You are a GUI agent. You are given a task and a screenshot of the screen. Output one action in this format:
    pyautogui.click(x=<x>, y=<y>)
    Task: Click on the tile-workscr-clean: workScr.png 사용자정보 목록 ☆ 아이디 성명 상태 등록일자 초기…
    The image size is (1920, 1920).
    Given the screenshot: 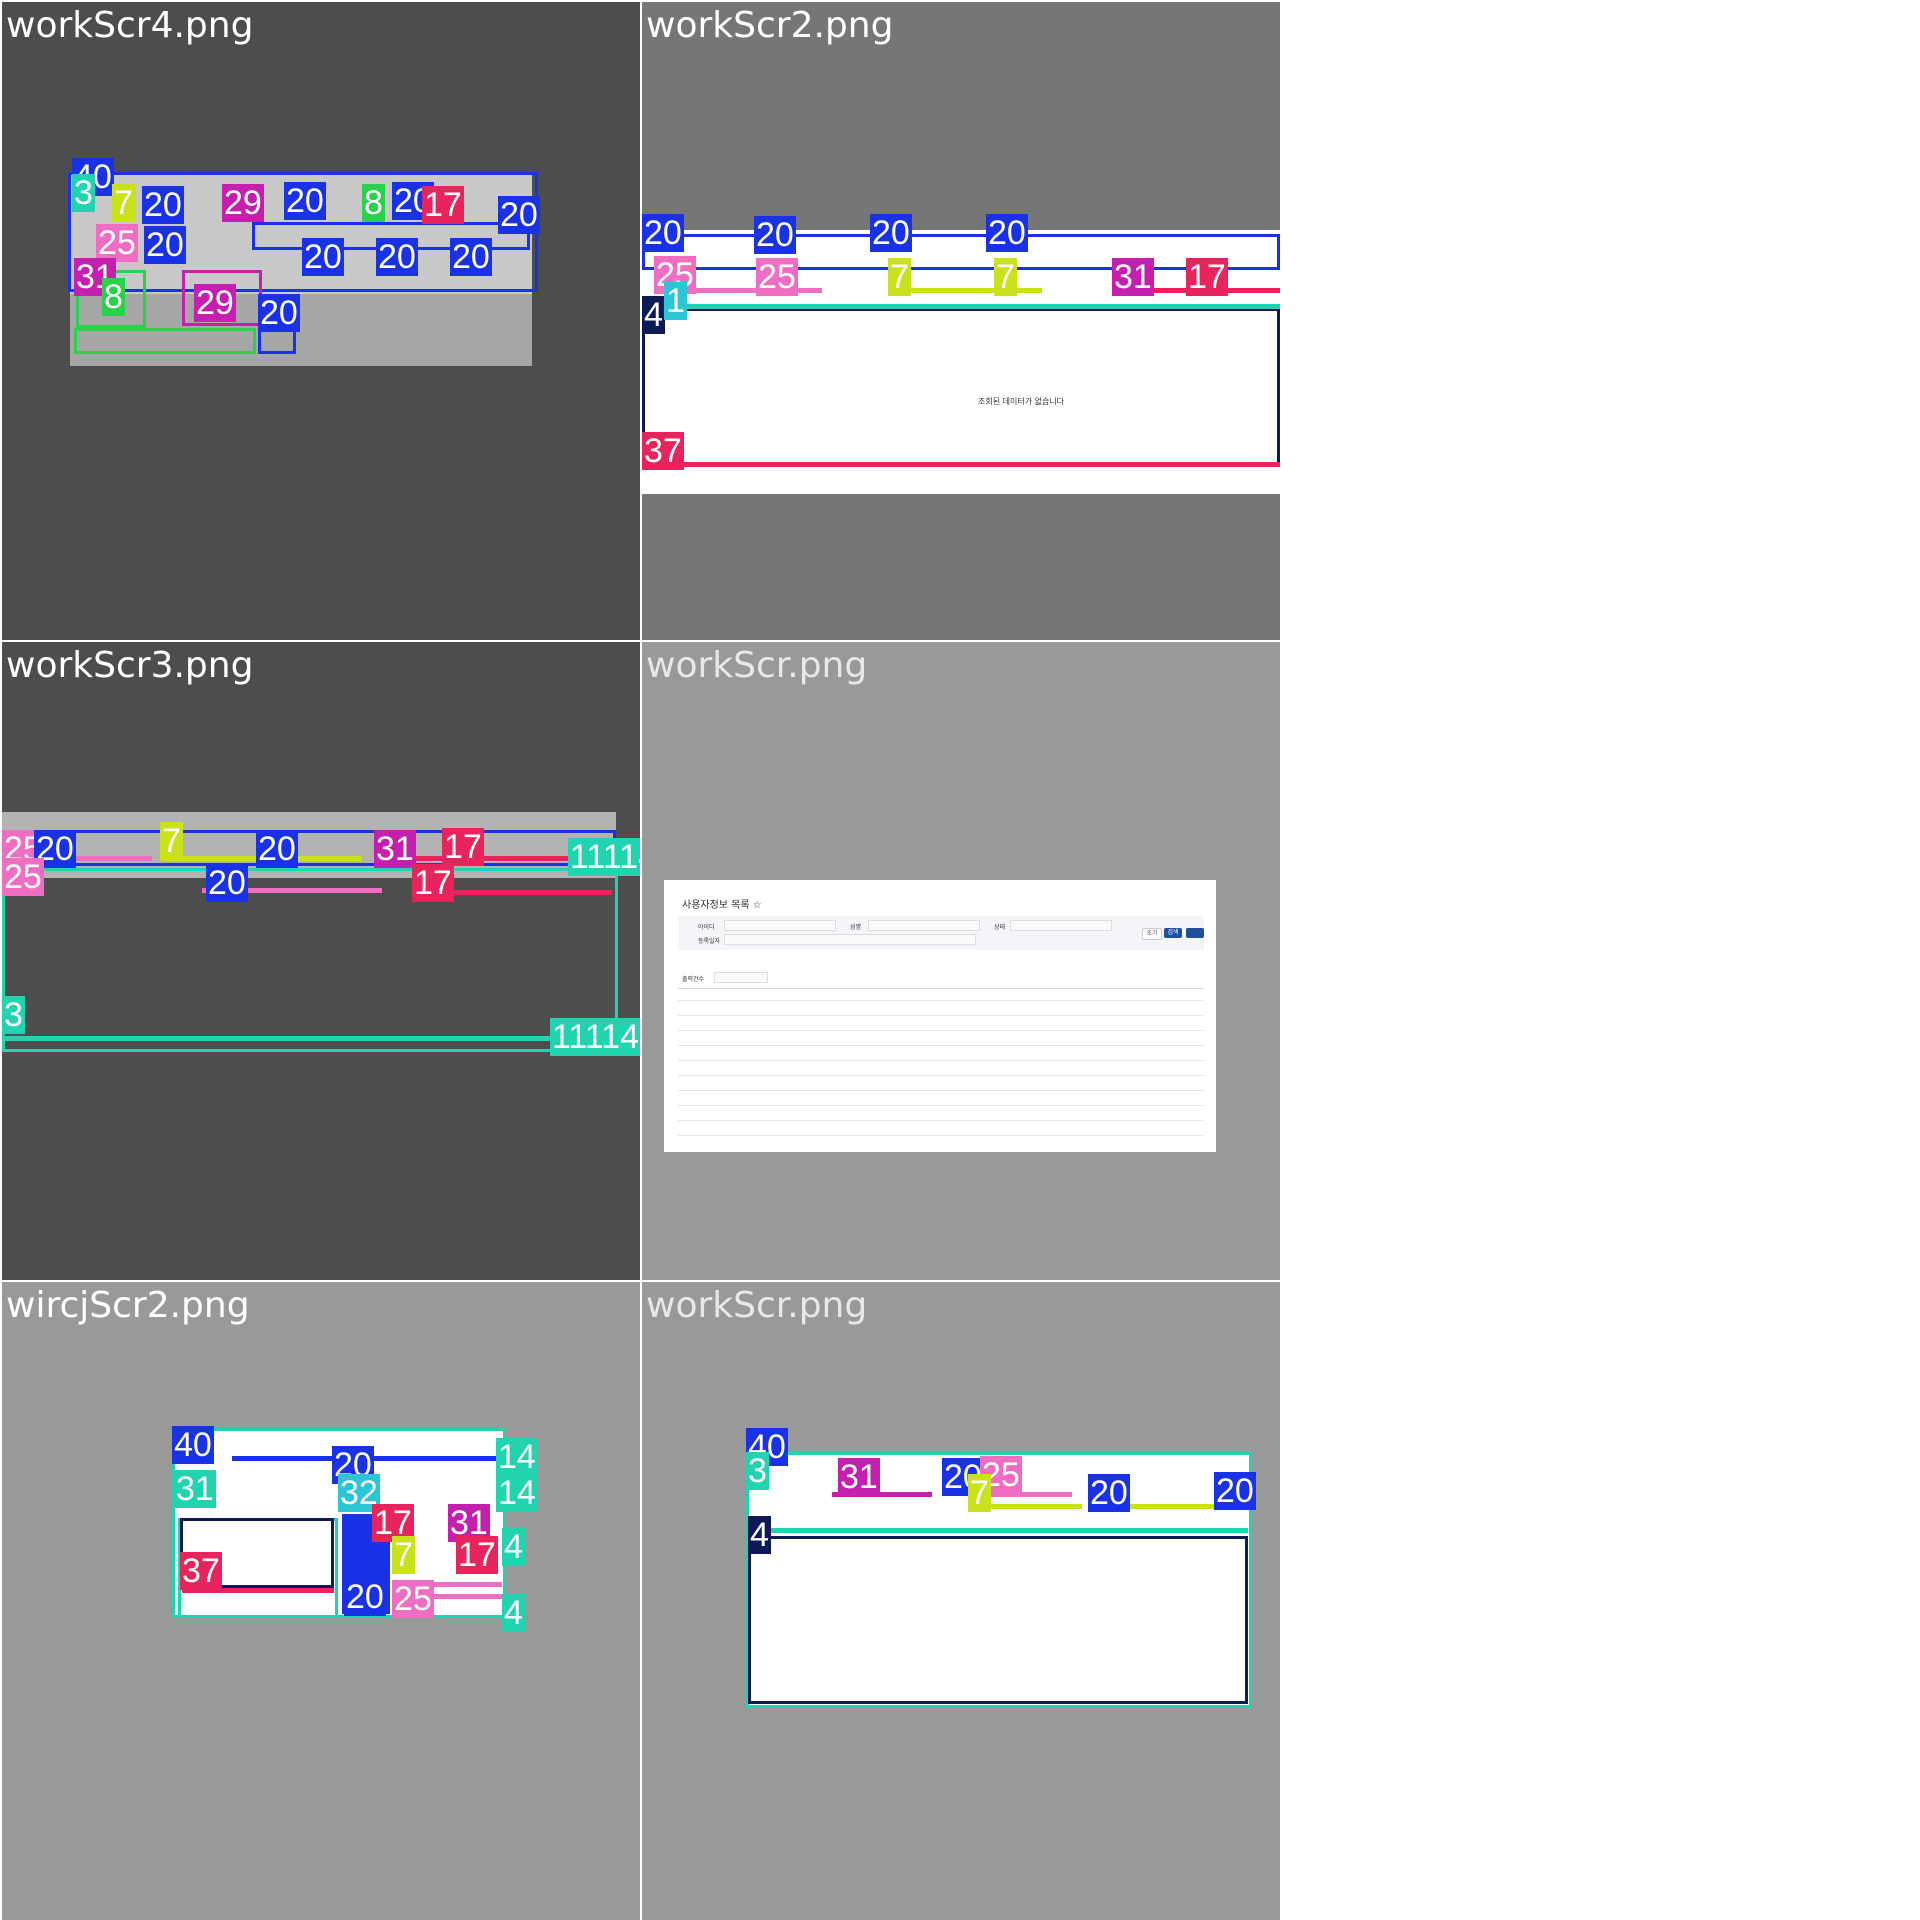 What is the action you would take?
    pyautogui.click(x=961, y=961)
    